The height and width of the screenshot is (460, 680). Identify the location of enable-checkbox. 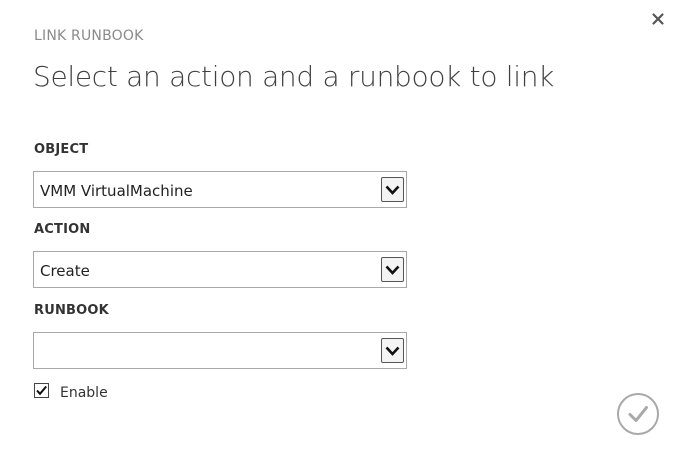
(41, 390).